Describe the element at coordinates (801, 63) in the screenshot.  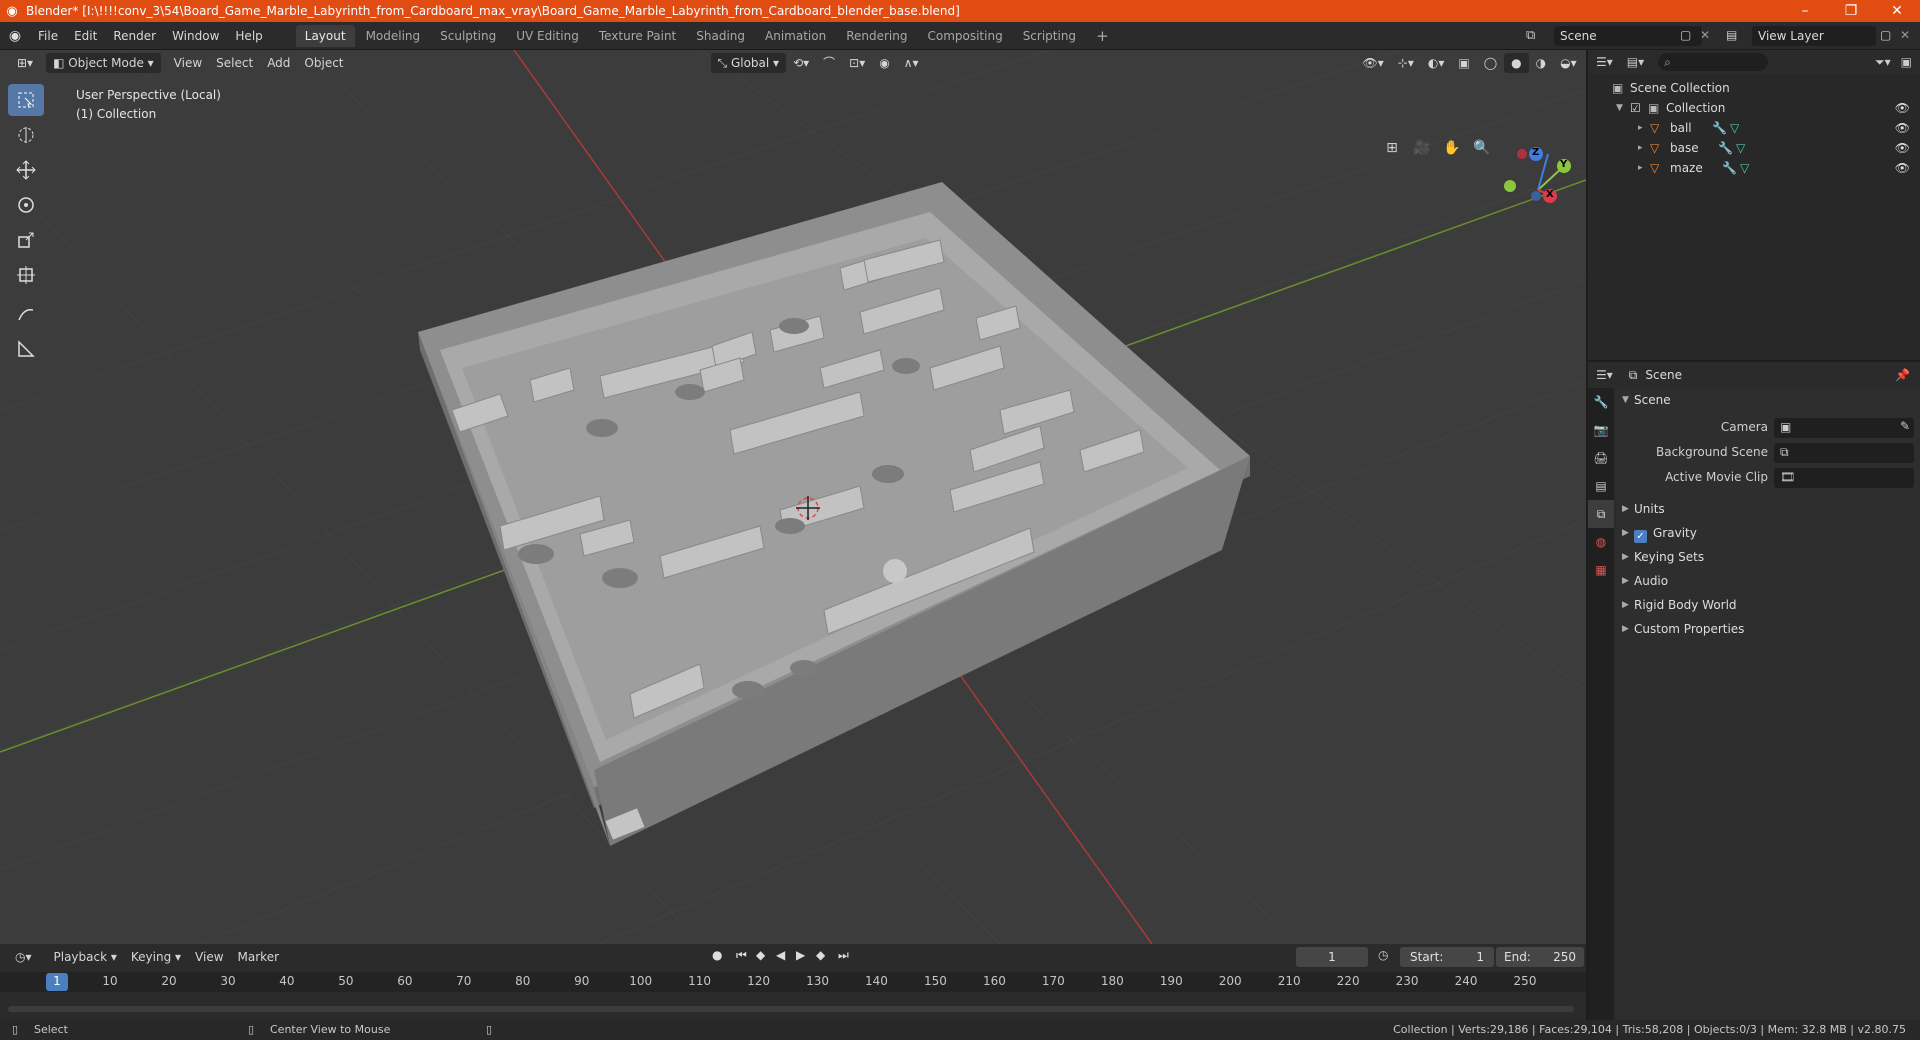
I see `pivot-icon: ⟲▾` at that location.